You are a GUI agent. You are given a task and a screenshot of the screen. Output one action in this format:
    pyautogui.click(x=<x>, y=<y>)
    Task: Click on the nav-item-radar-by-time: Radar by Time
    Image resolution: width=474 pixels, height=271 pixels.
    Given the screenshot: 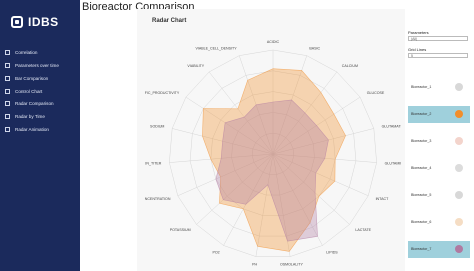 What is the action you would take?
    pyautogui.click(x=40, y=116)
    